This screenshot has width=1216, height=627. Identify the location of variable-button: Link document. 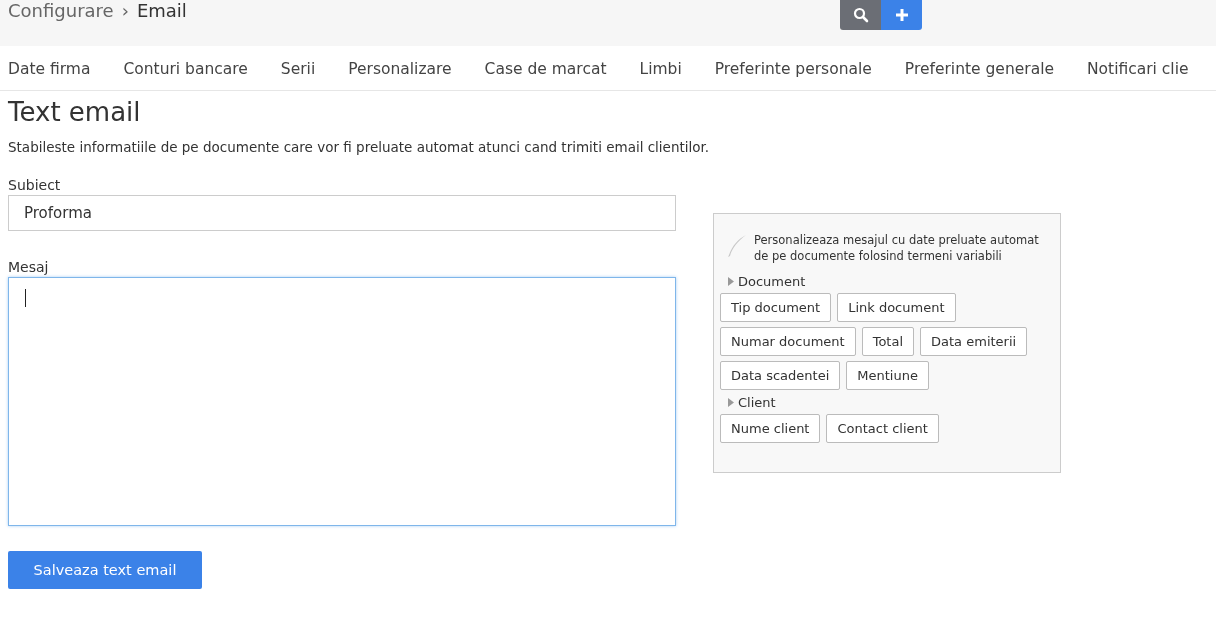
(896, 307).